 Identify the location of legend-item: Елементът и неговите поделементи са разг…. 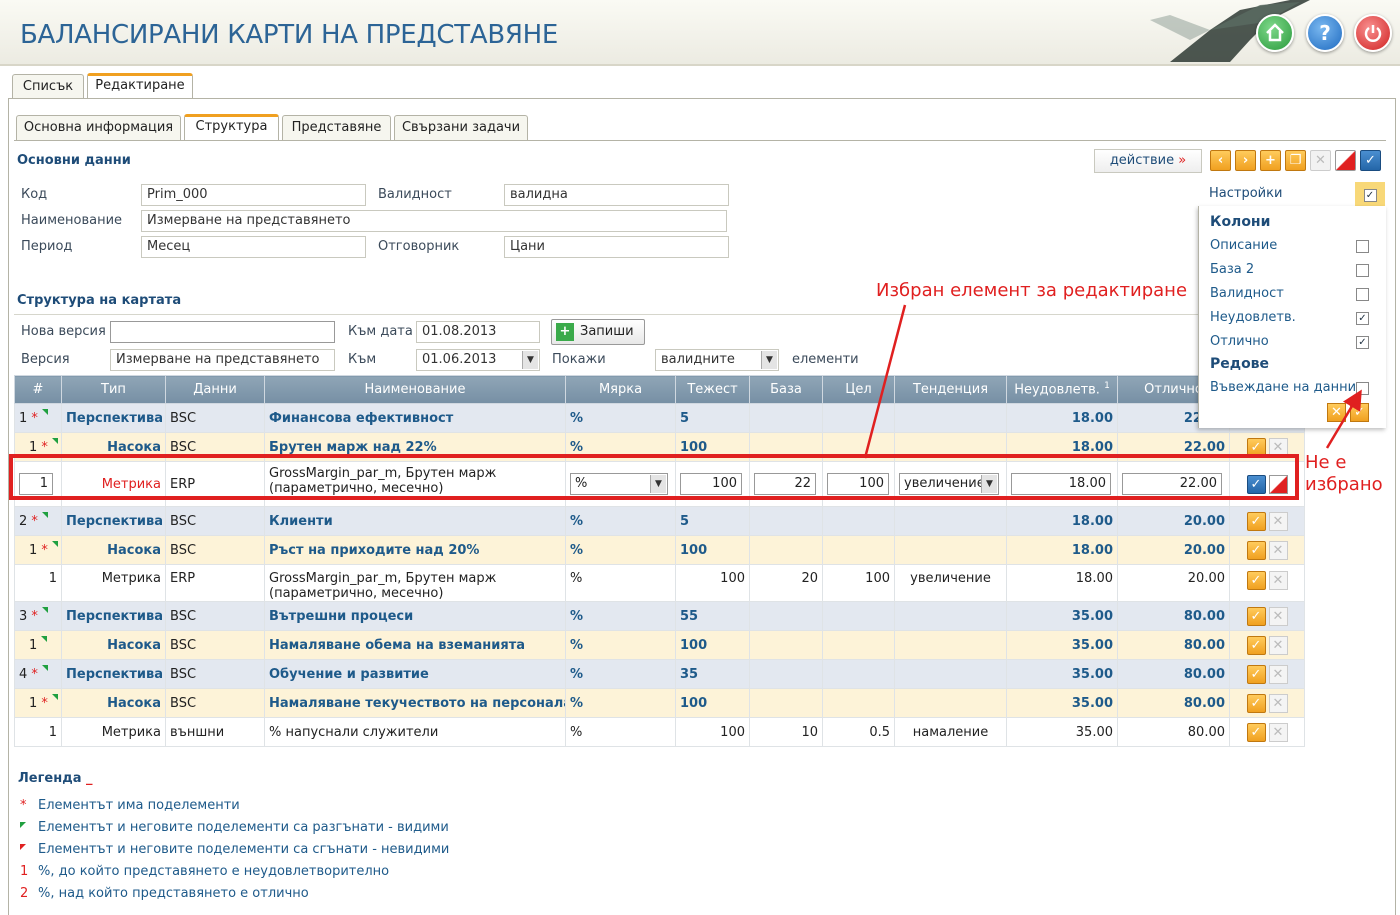
(234, 827).